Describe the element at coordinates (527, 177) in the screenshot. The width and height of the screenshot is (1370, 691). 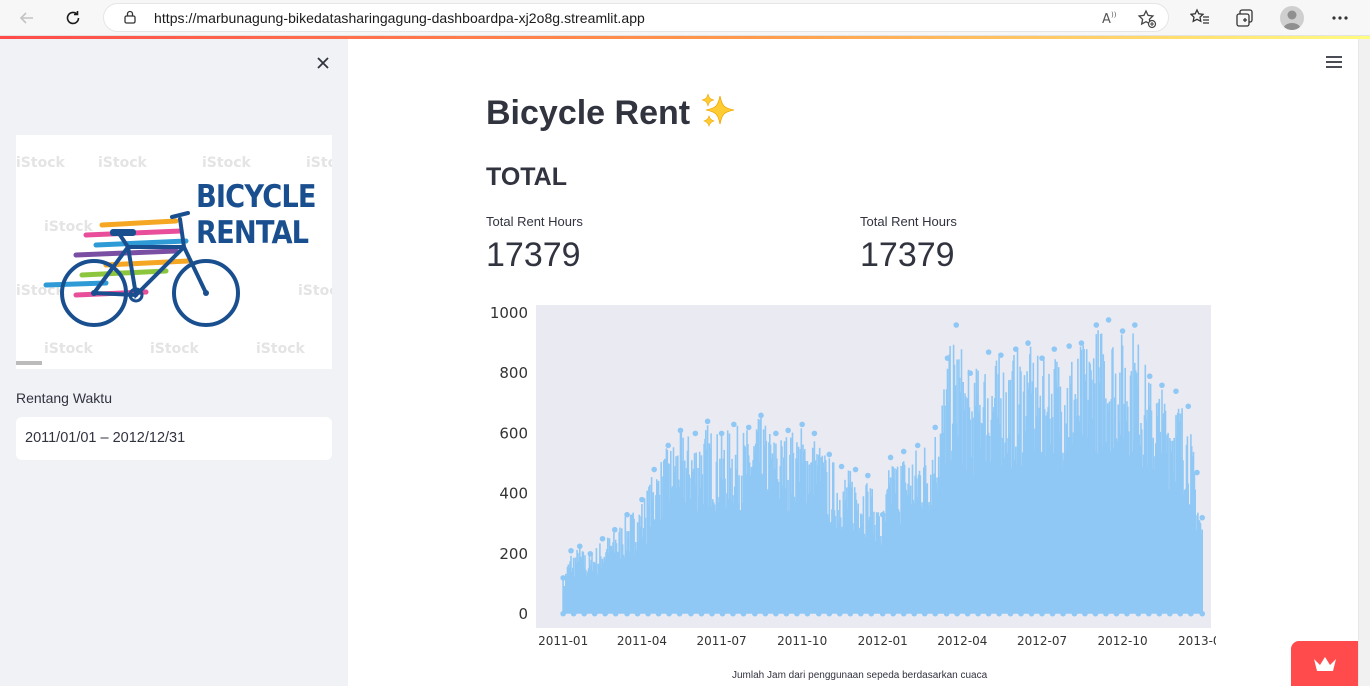
I see `section-heading: TOTAL` at that location.